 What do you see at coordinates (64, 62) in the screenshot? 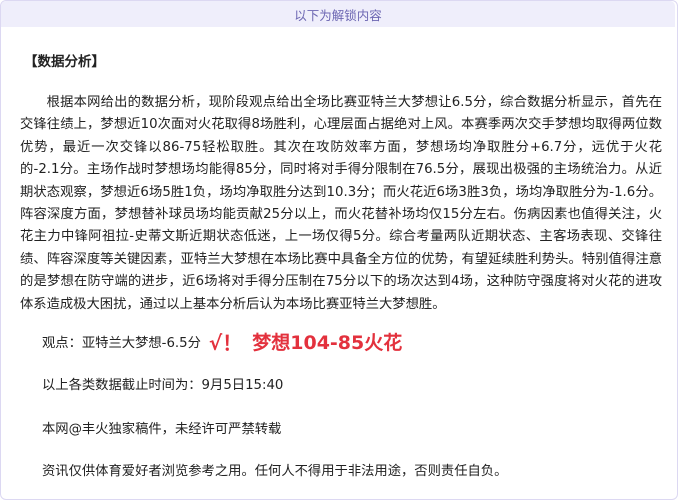
I see `section-heading: 【数据分析】` at bounding box center [64, 62].